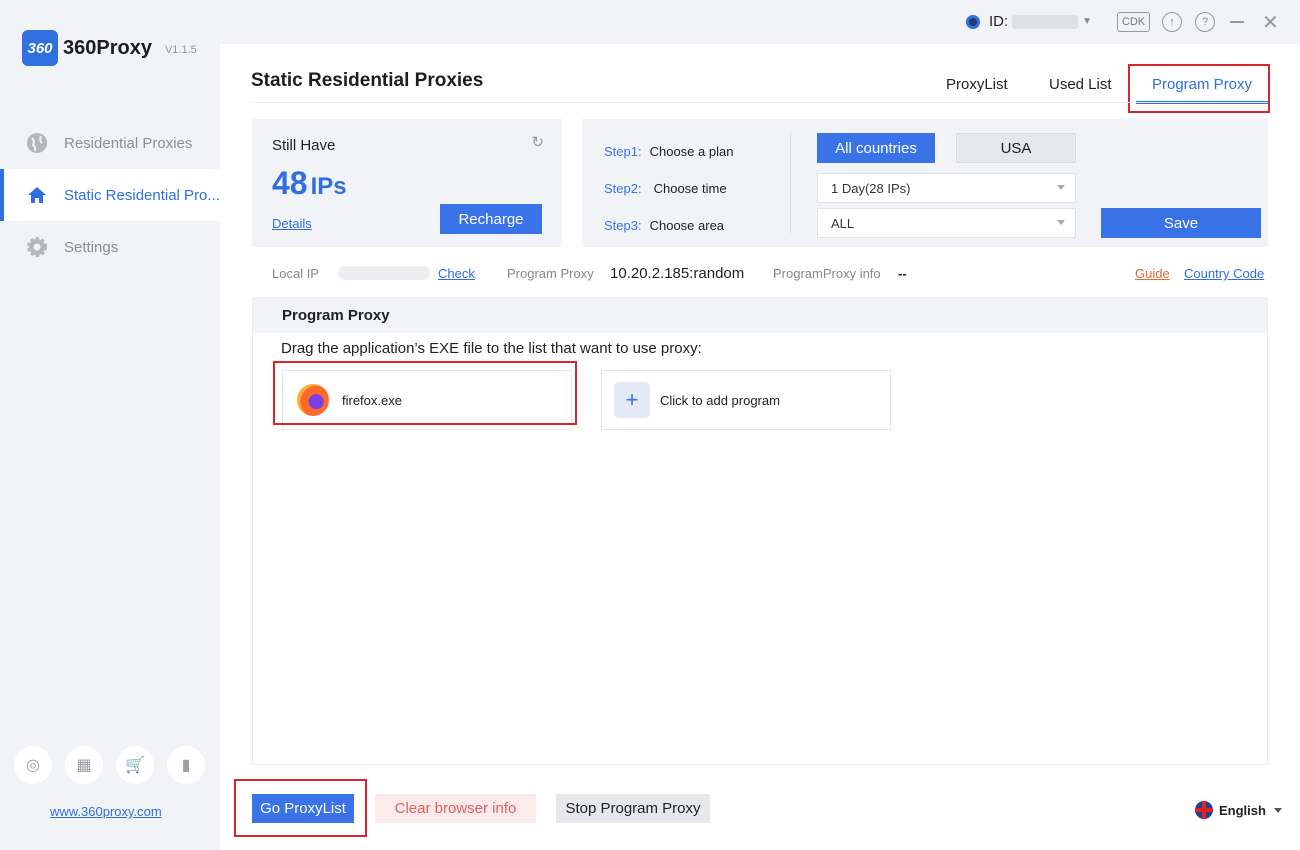 This screenshot has width=1300, height=850. I want to click on time-select-value: 1 Day(28 IPs), so click(871, 188).